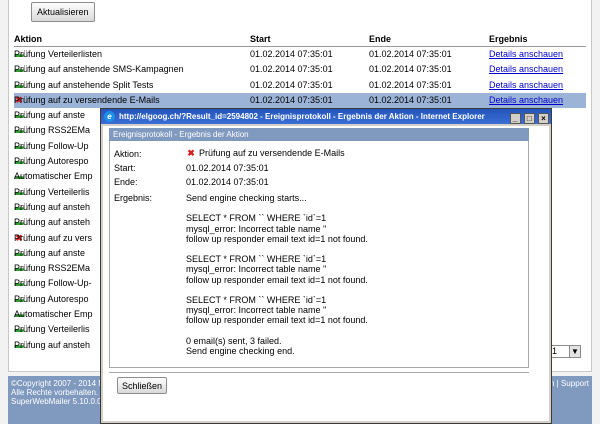 The image size is (600, 424). What do you see at coordinates (58, 54) in the screenshot?
I see `cell-action-text: Prüfung Verteilerlisten` at bounding box center [58, 54].